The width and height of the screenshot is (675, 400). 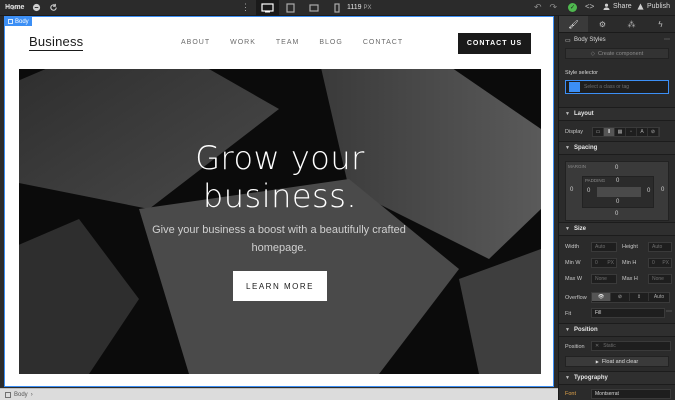 I want to click on site-brand: Business, so click(x=56, y=42).